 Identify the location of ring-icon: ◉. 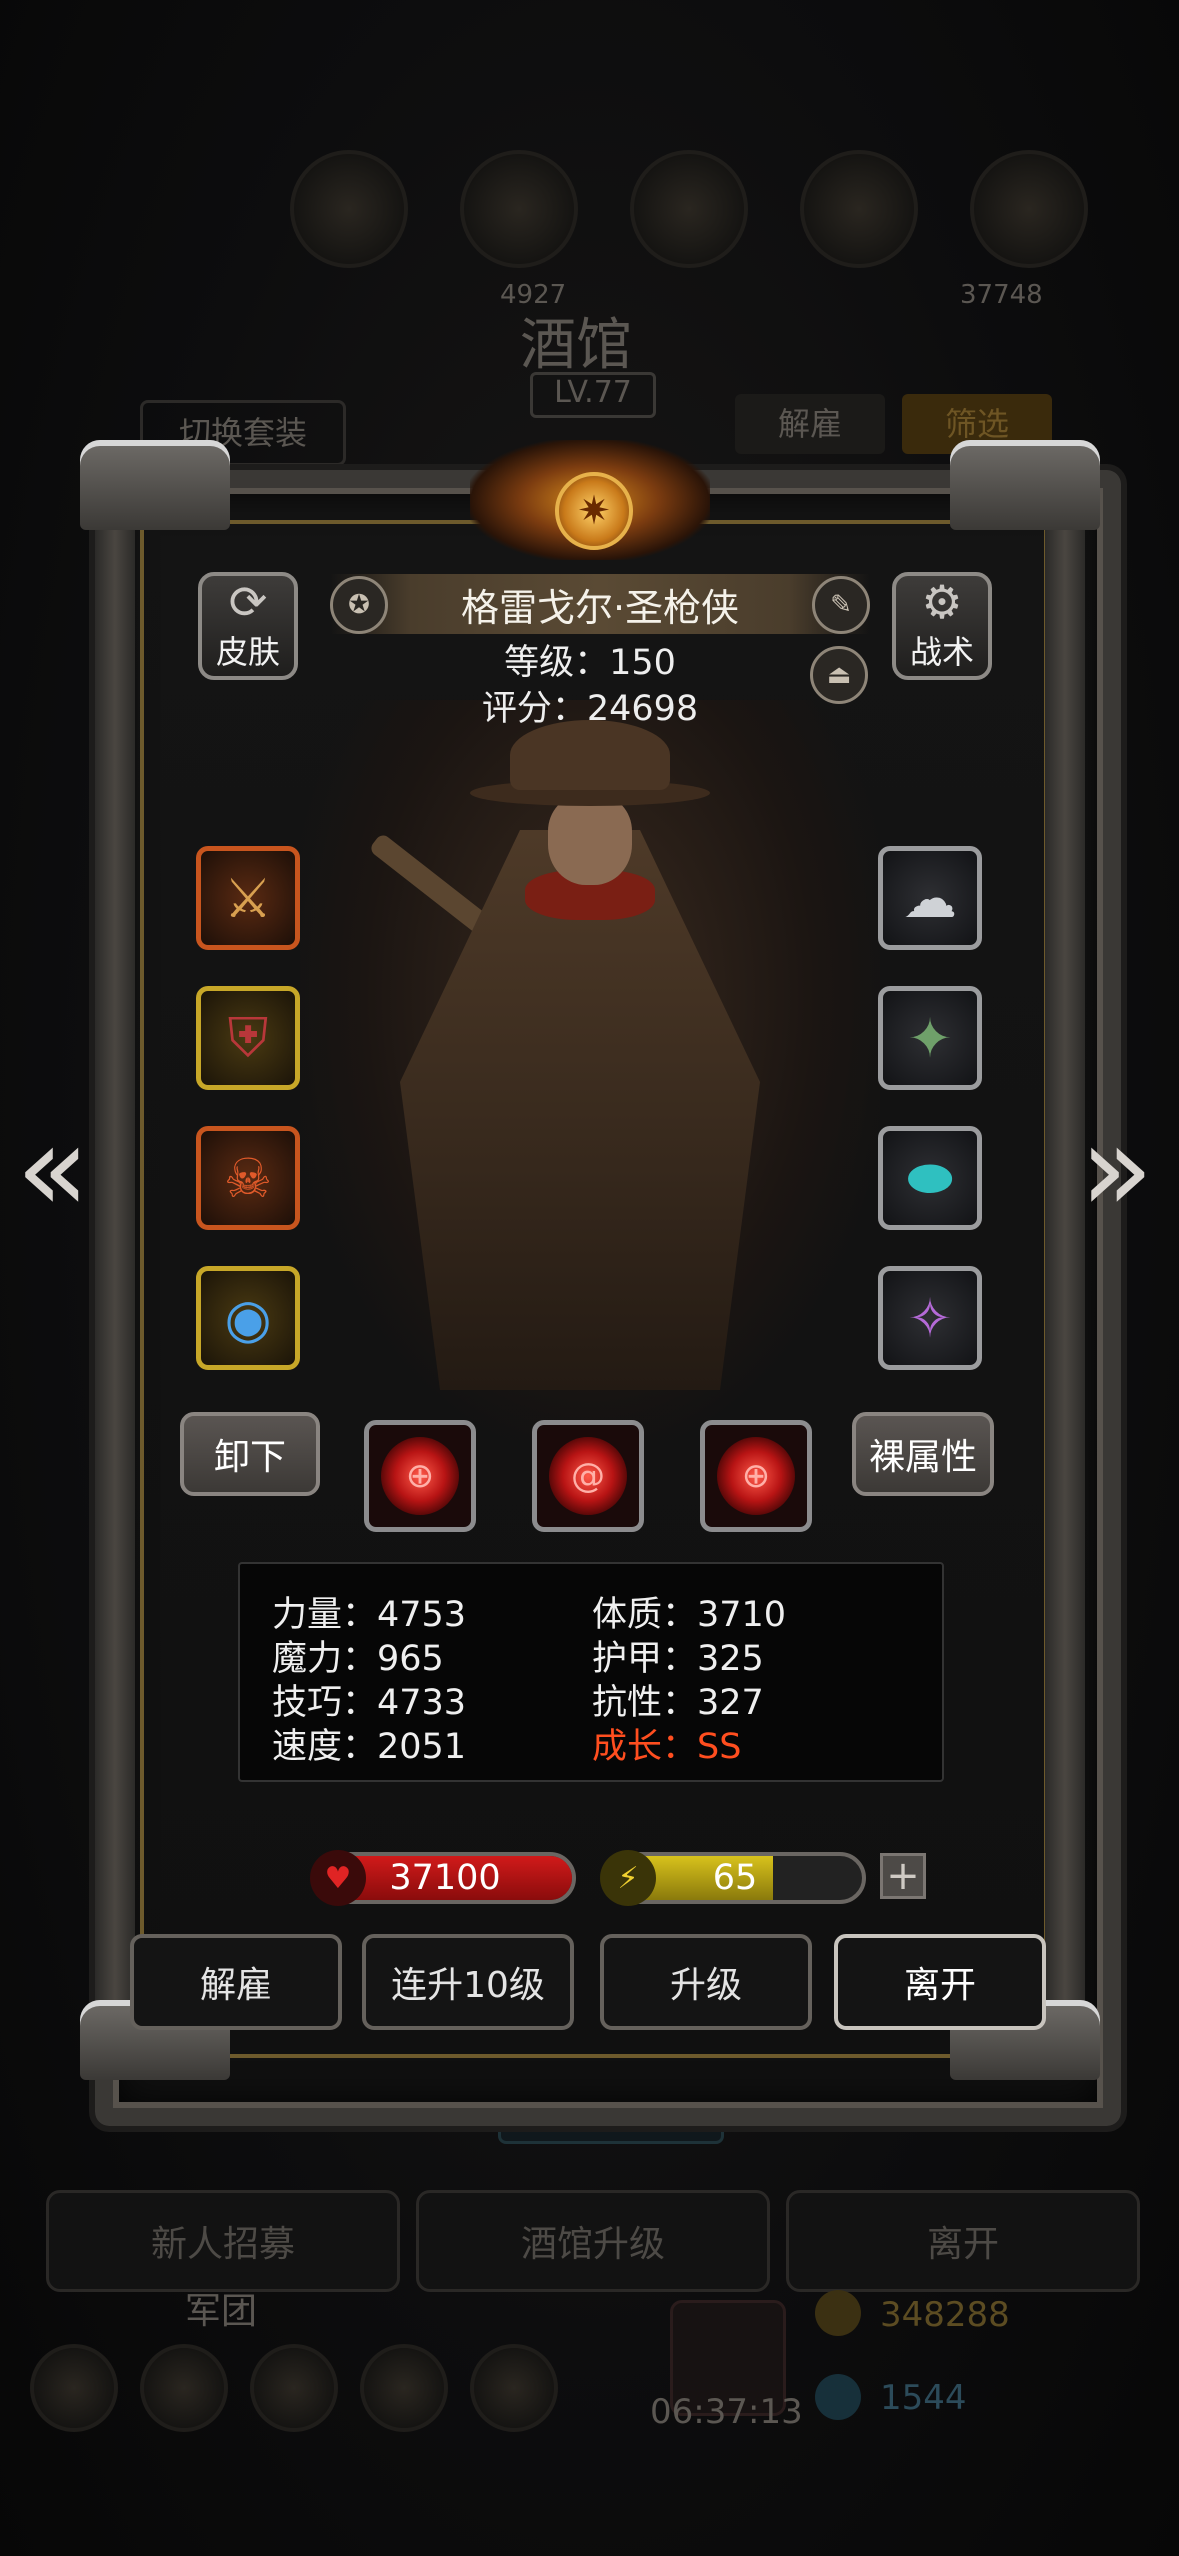
(248, 1318).